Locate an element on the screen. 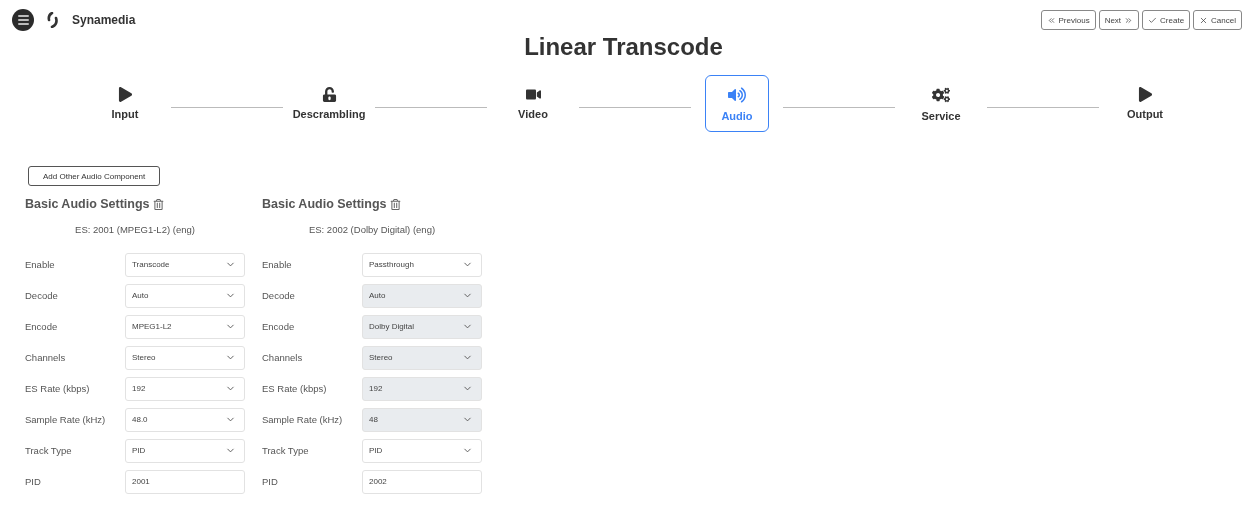 The height and width of the screenshot is (513, 1247). next-button: Next is located at coordinates (1119, 20).